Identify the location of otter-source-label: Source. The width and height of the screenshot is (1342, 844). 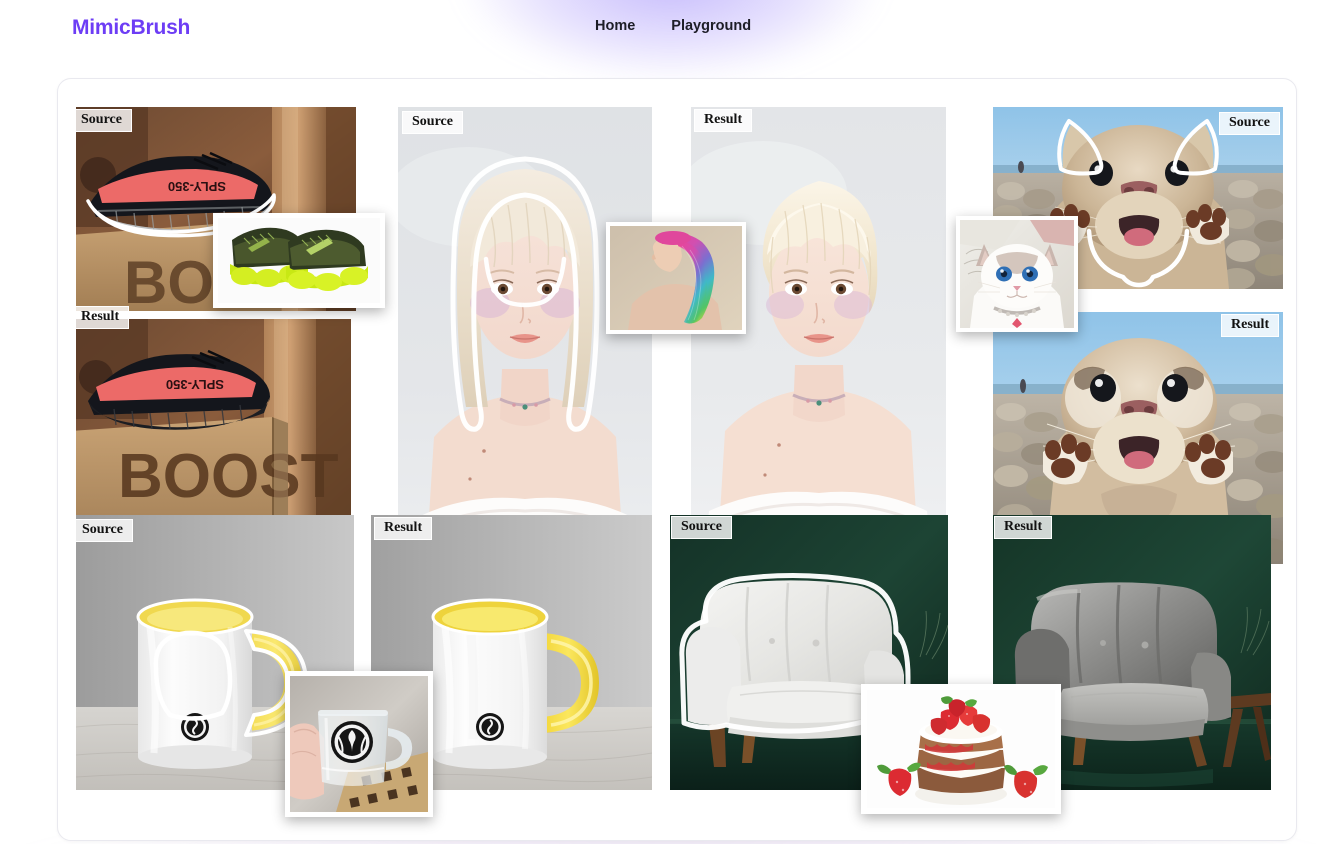
(1249, 124).